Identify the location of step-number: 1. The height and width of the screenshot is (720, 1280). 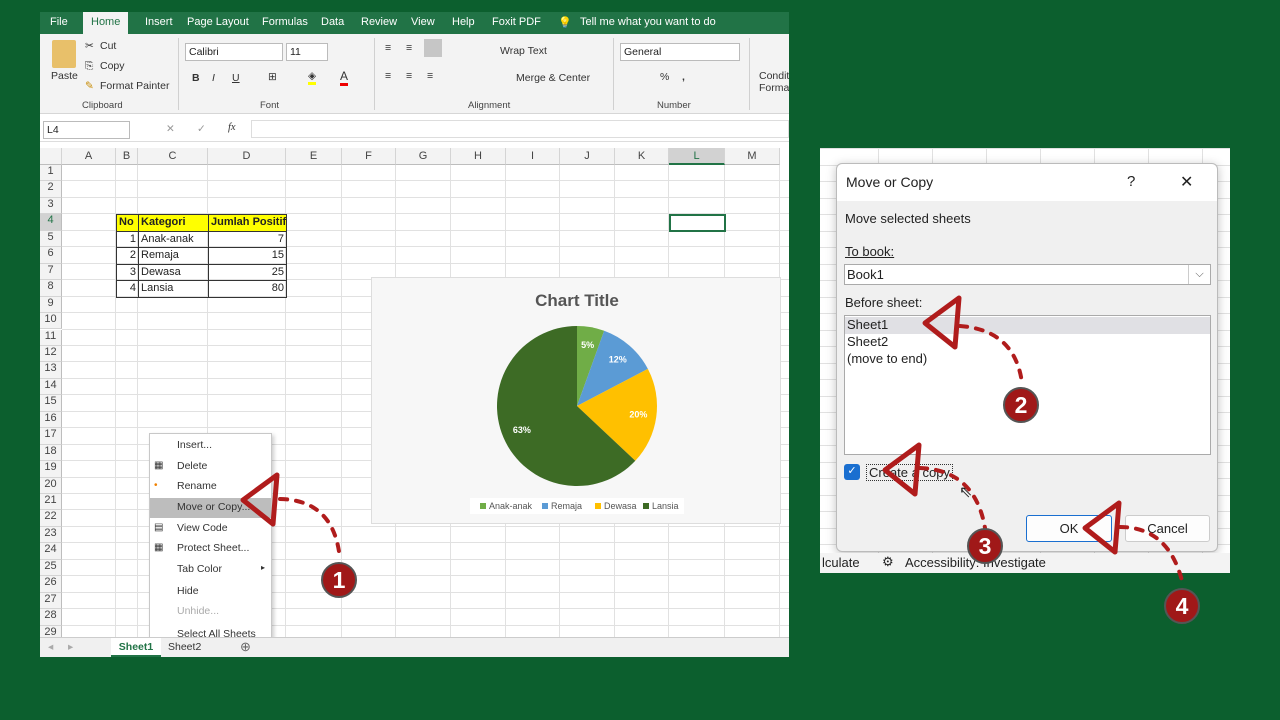
(339, 580).